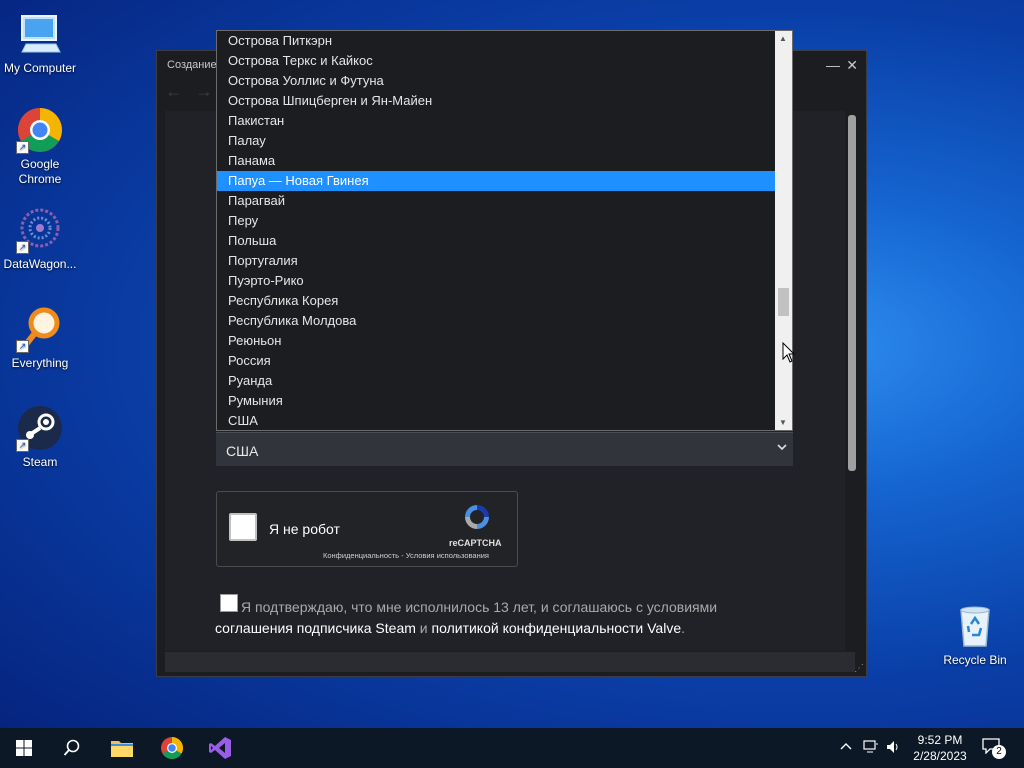  Describe the element at coordinates (242, 451) in the screenshot. I see `country-select-value: США` at that location.